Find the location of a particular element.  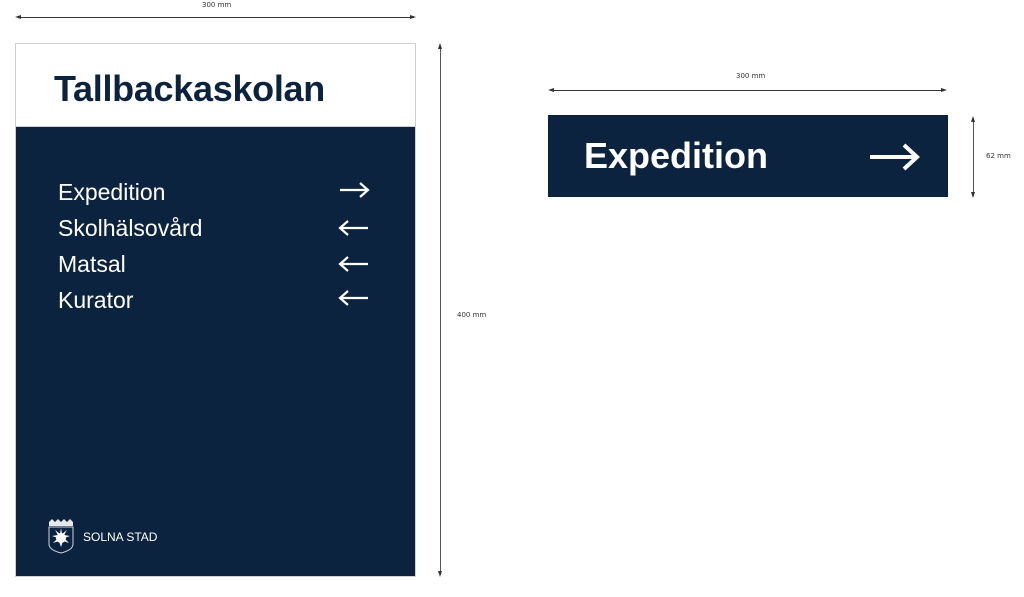

solna-coat-of-arms-icon is located at coordinates (61, 536).